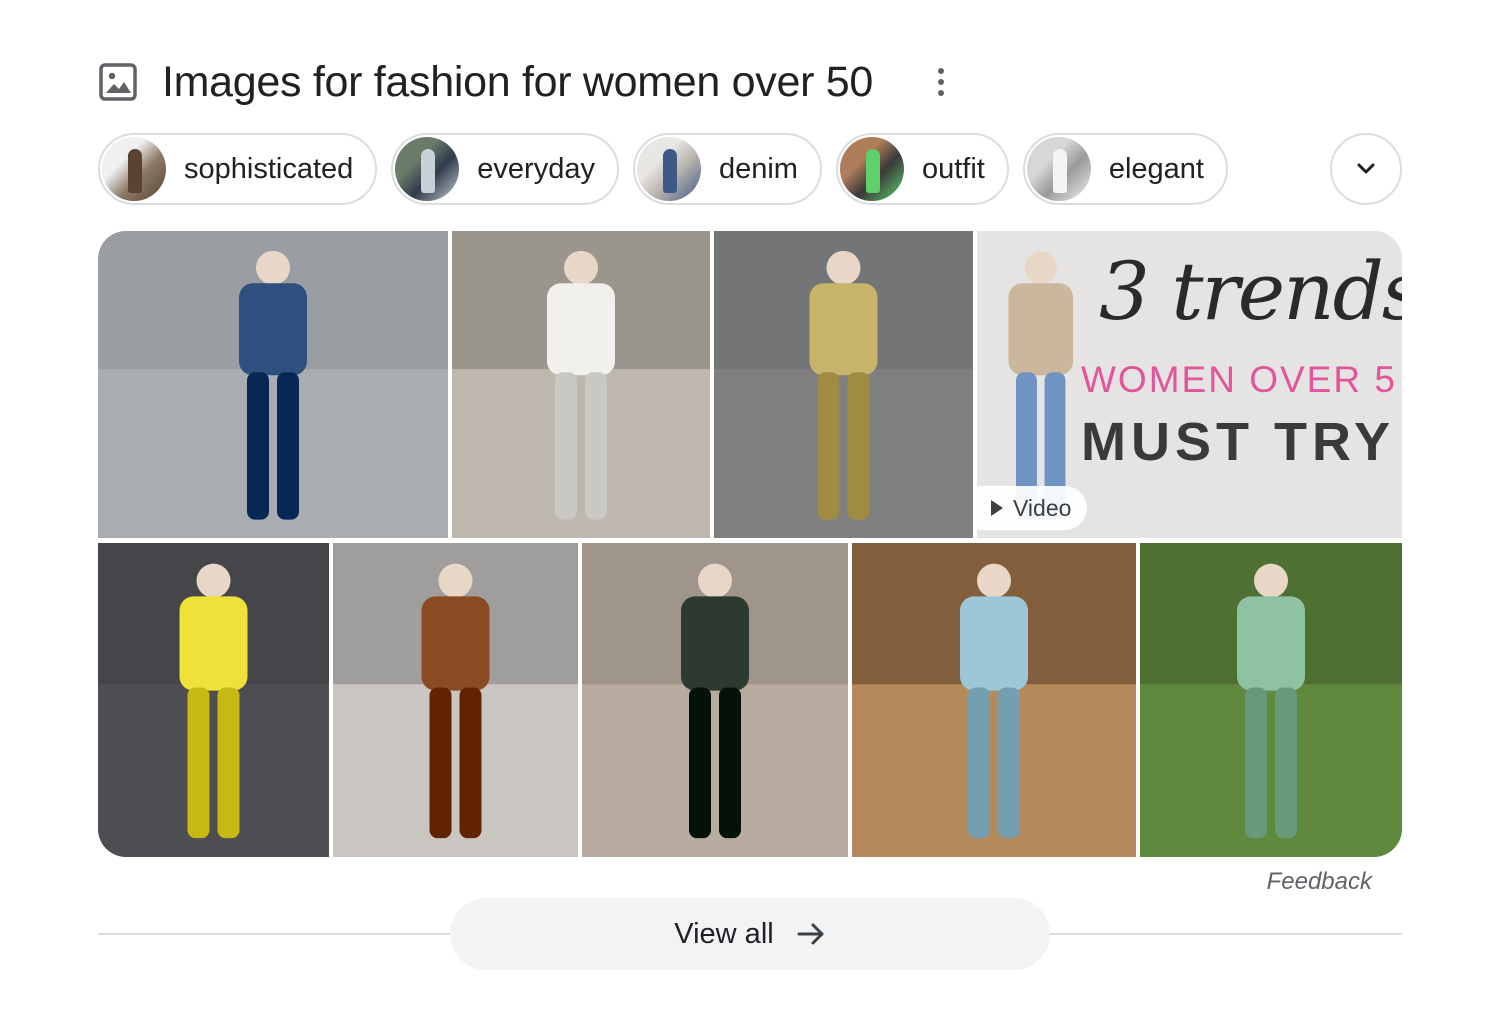 The image size is (1508, 1016). I want to click on video-badge-label: Video, so click(1042, 507).